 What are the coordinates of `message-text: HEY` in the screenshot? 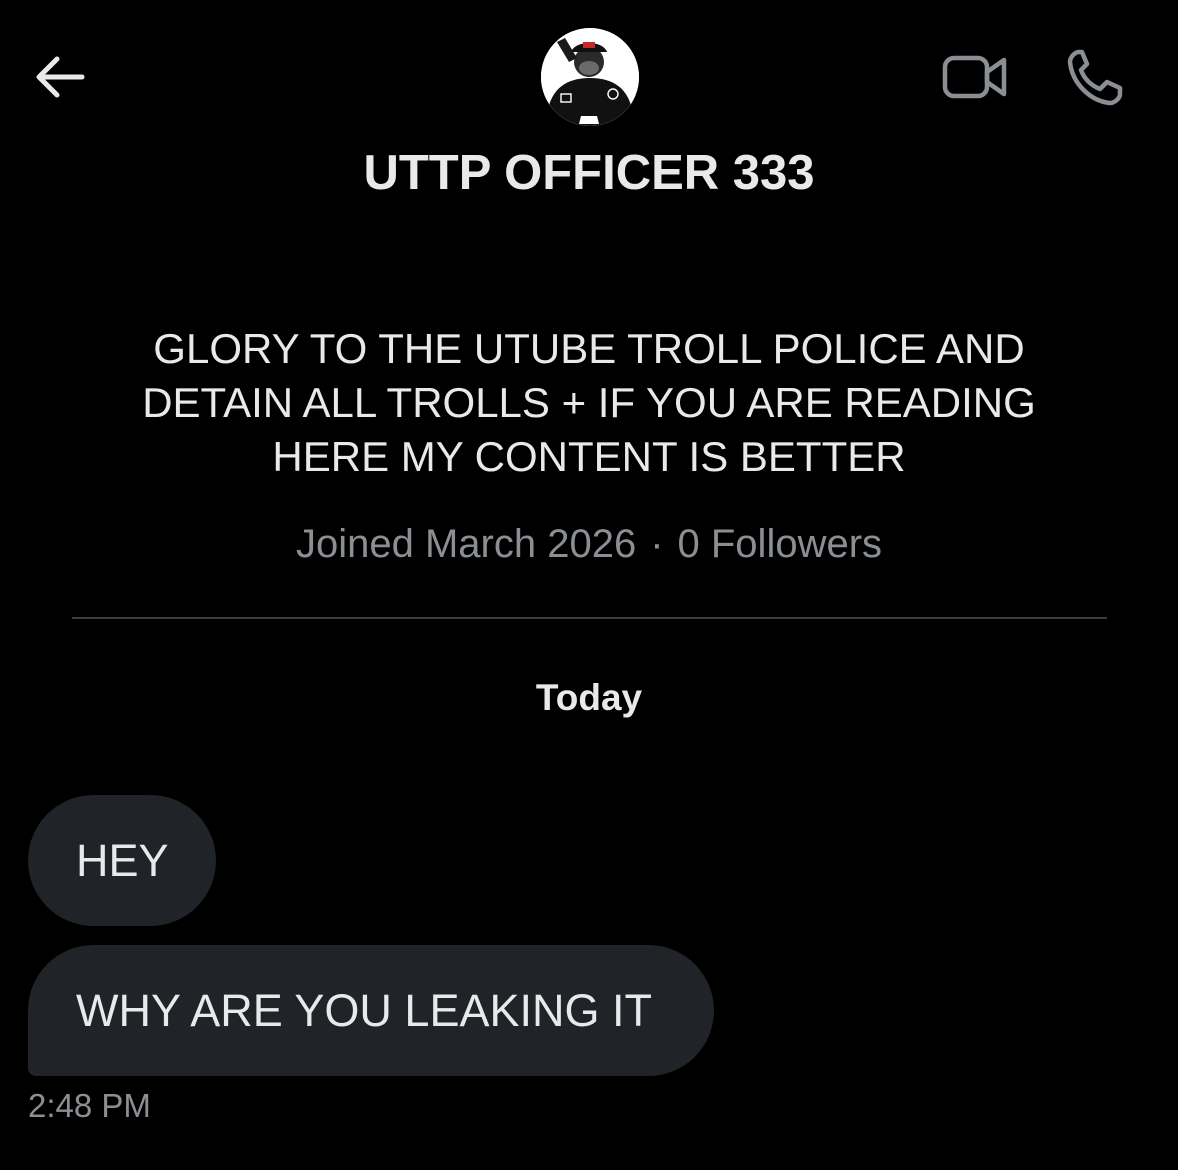 It's located at (122, 860).